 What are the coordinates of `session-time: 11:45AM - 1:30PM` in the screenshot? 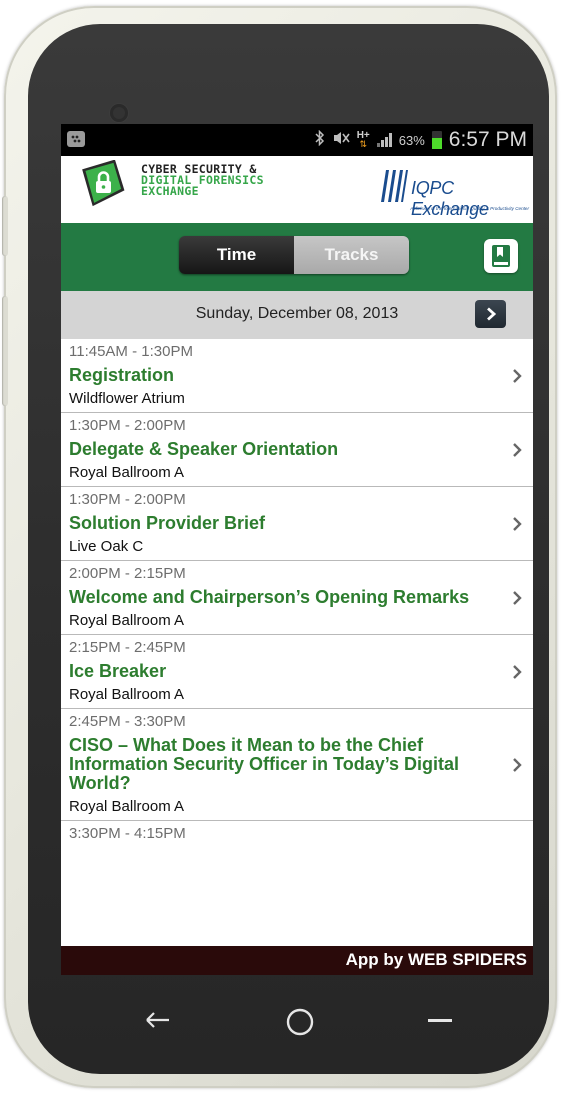 It's located at (131, 351).